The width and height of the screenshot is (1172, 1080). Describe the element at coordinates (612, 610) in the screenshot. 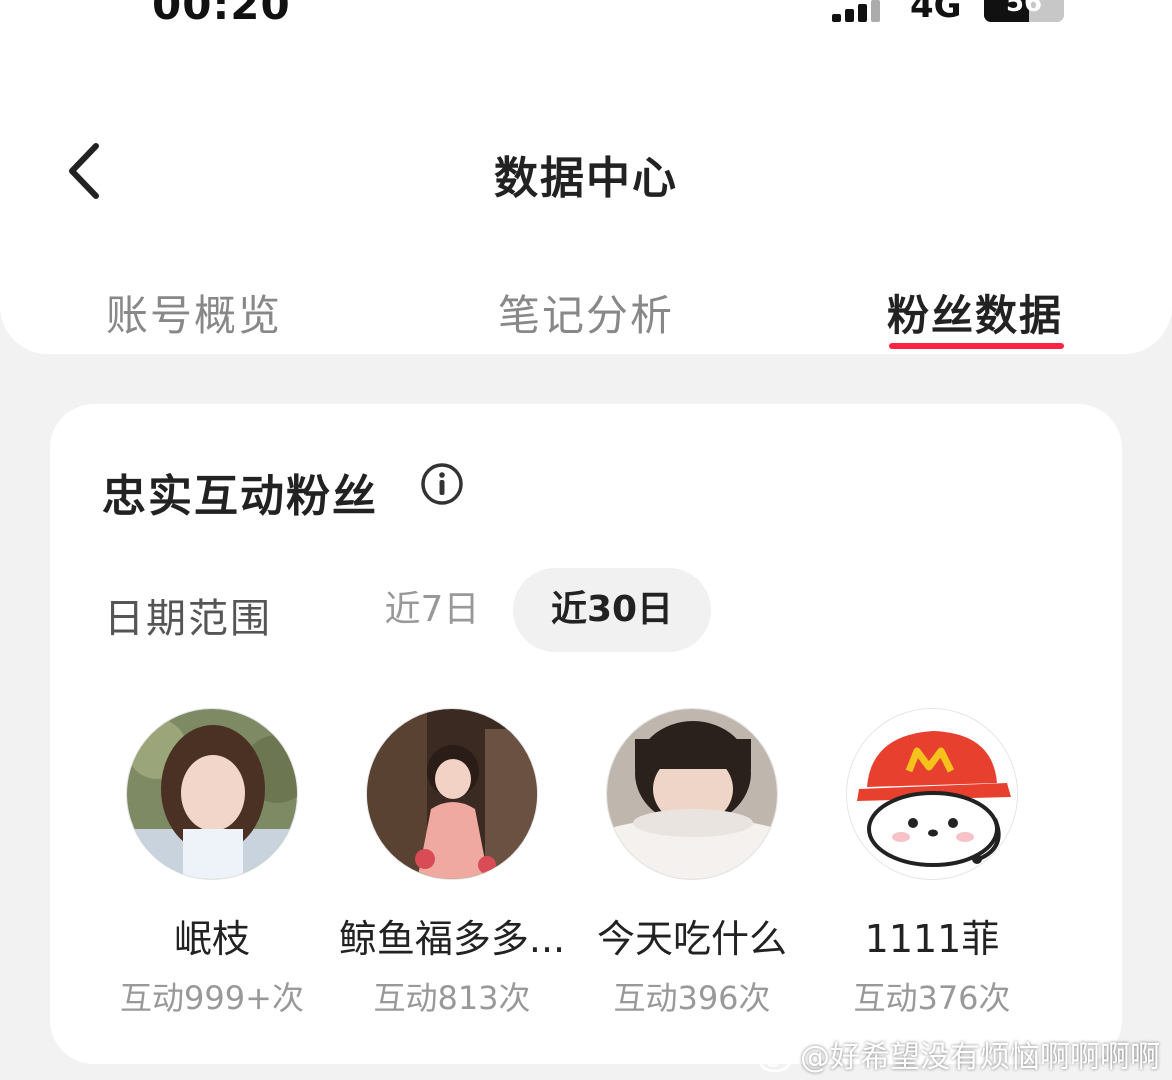

I see `range-30-days: 近30日` at that location.